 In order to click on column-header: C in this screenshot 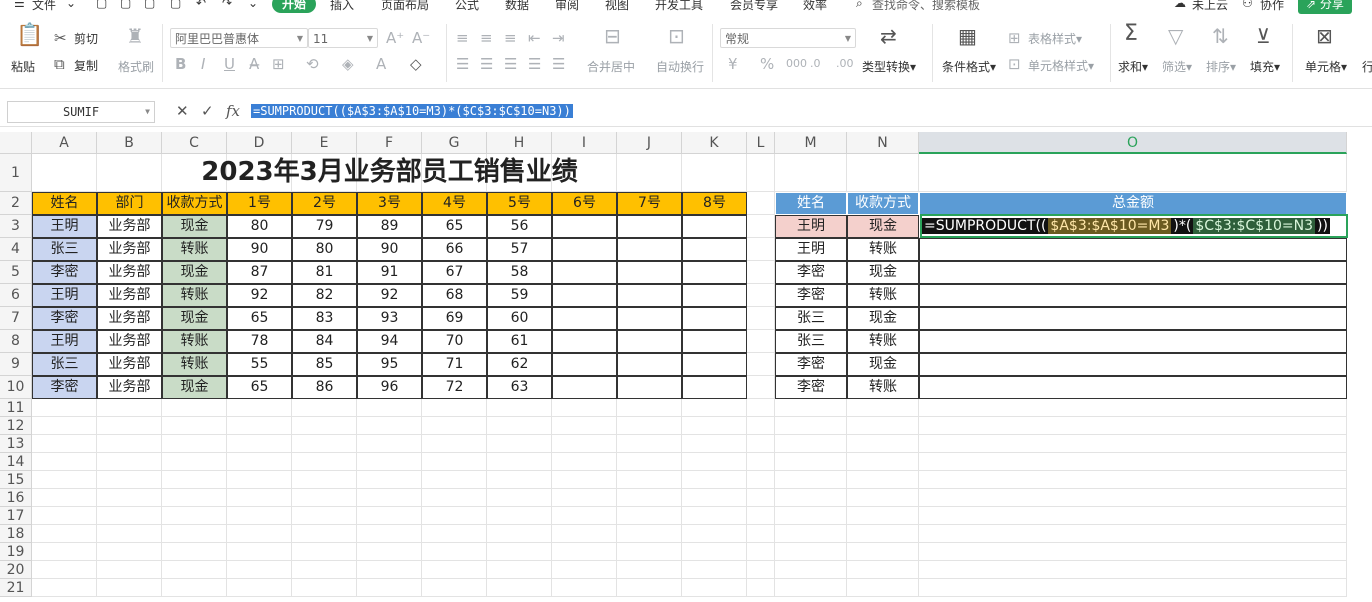, I will do `click(194, 143)`.